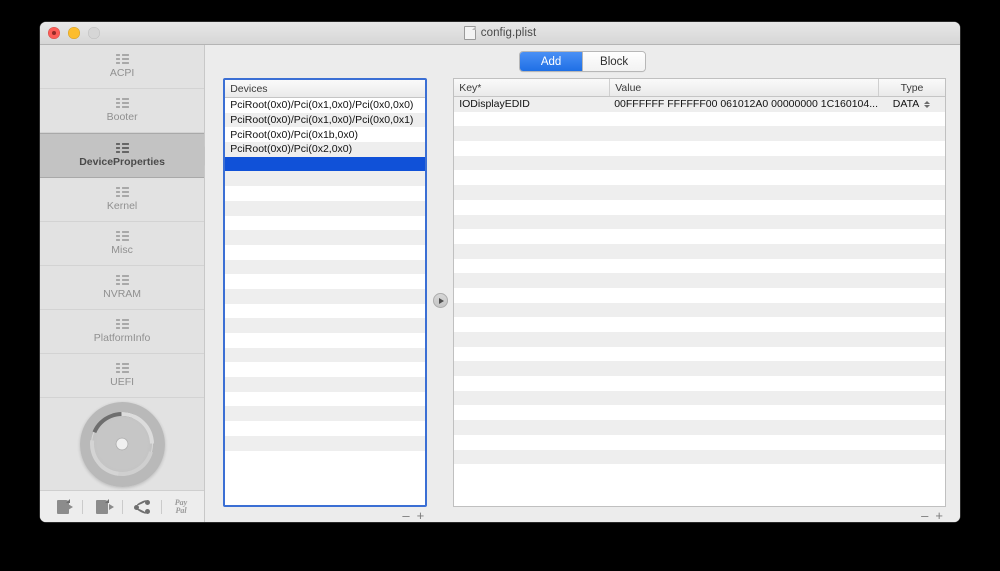  I want to click on table-row: PciRoot(0x0)/Pci(0x1,0x0)/Pci(0x0,0x0), so click(325, 105).